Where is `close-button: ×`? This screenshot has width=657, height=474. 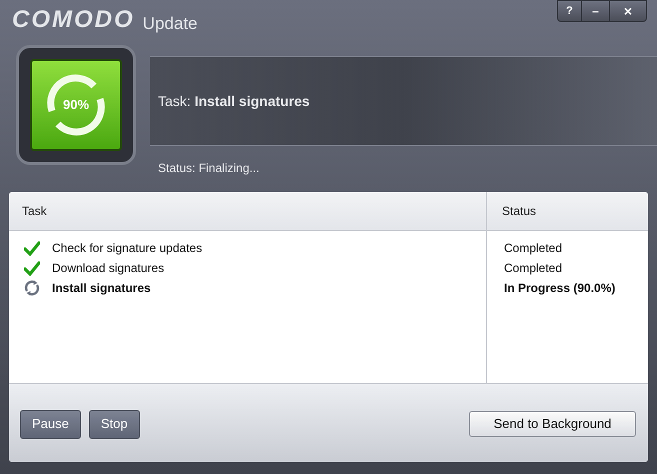
close-button: × is located at coordinates (628, 11).